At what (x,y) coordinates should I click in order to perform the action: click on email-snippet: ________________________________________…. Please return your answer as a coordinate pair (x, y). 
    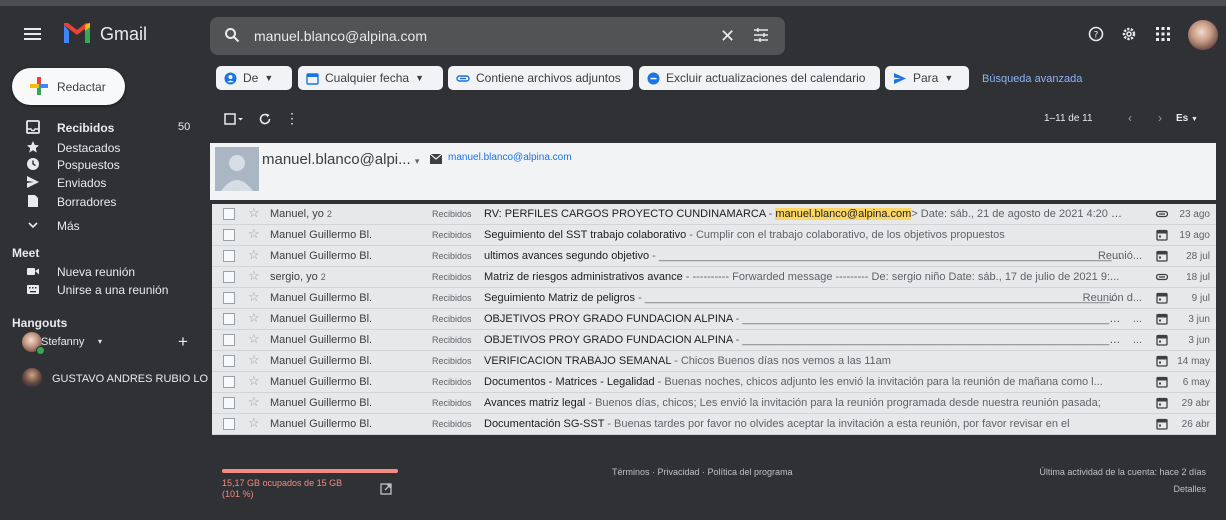
    Looking at the image, I should click on (933, 340).